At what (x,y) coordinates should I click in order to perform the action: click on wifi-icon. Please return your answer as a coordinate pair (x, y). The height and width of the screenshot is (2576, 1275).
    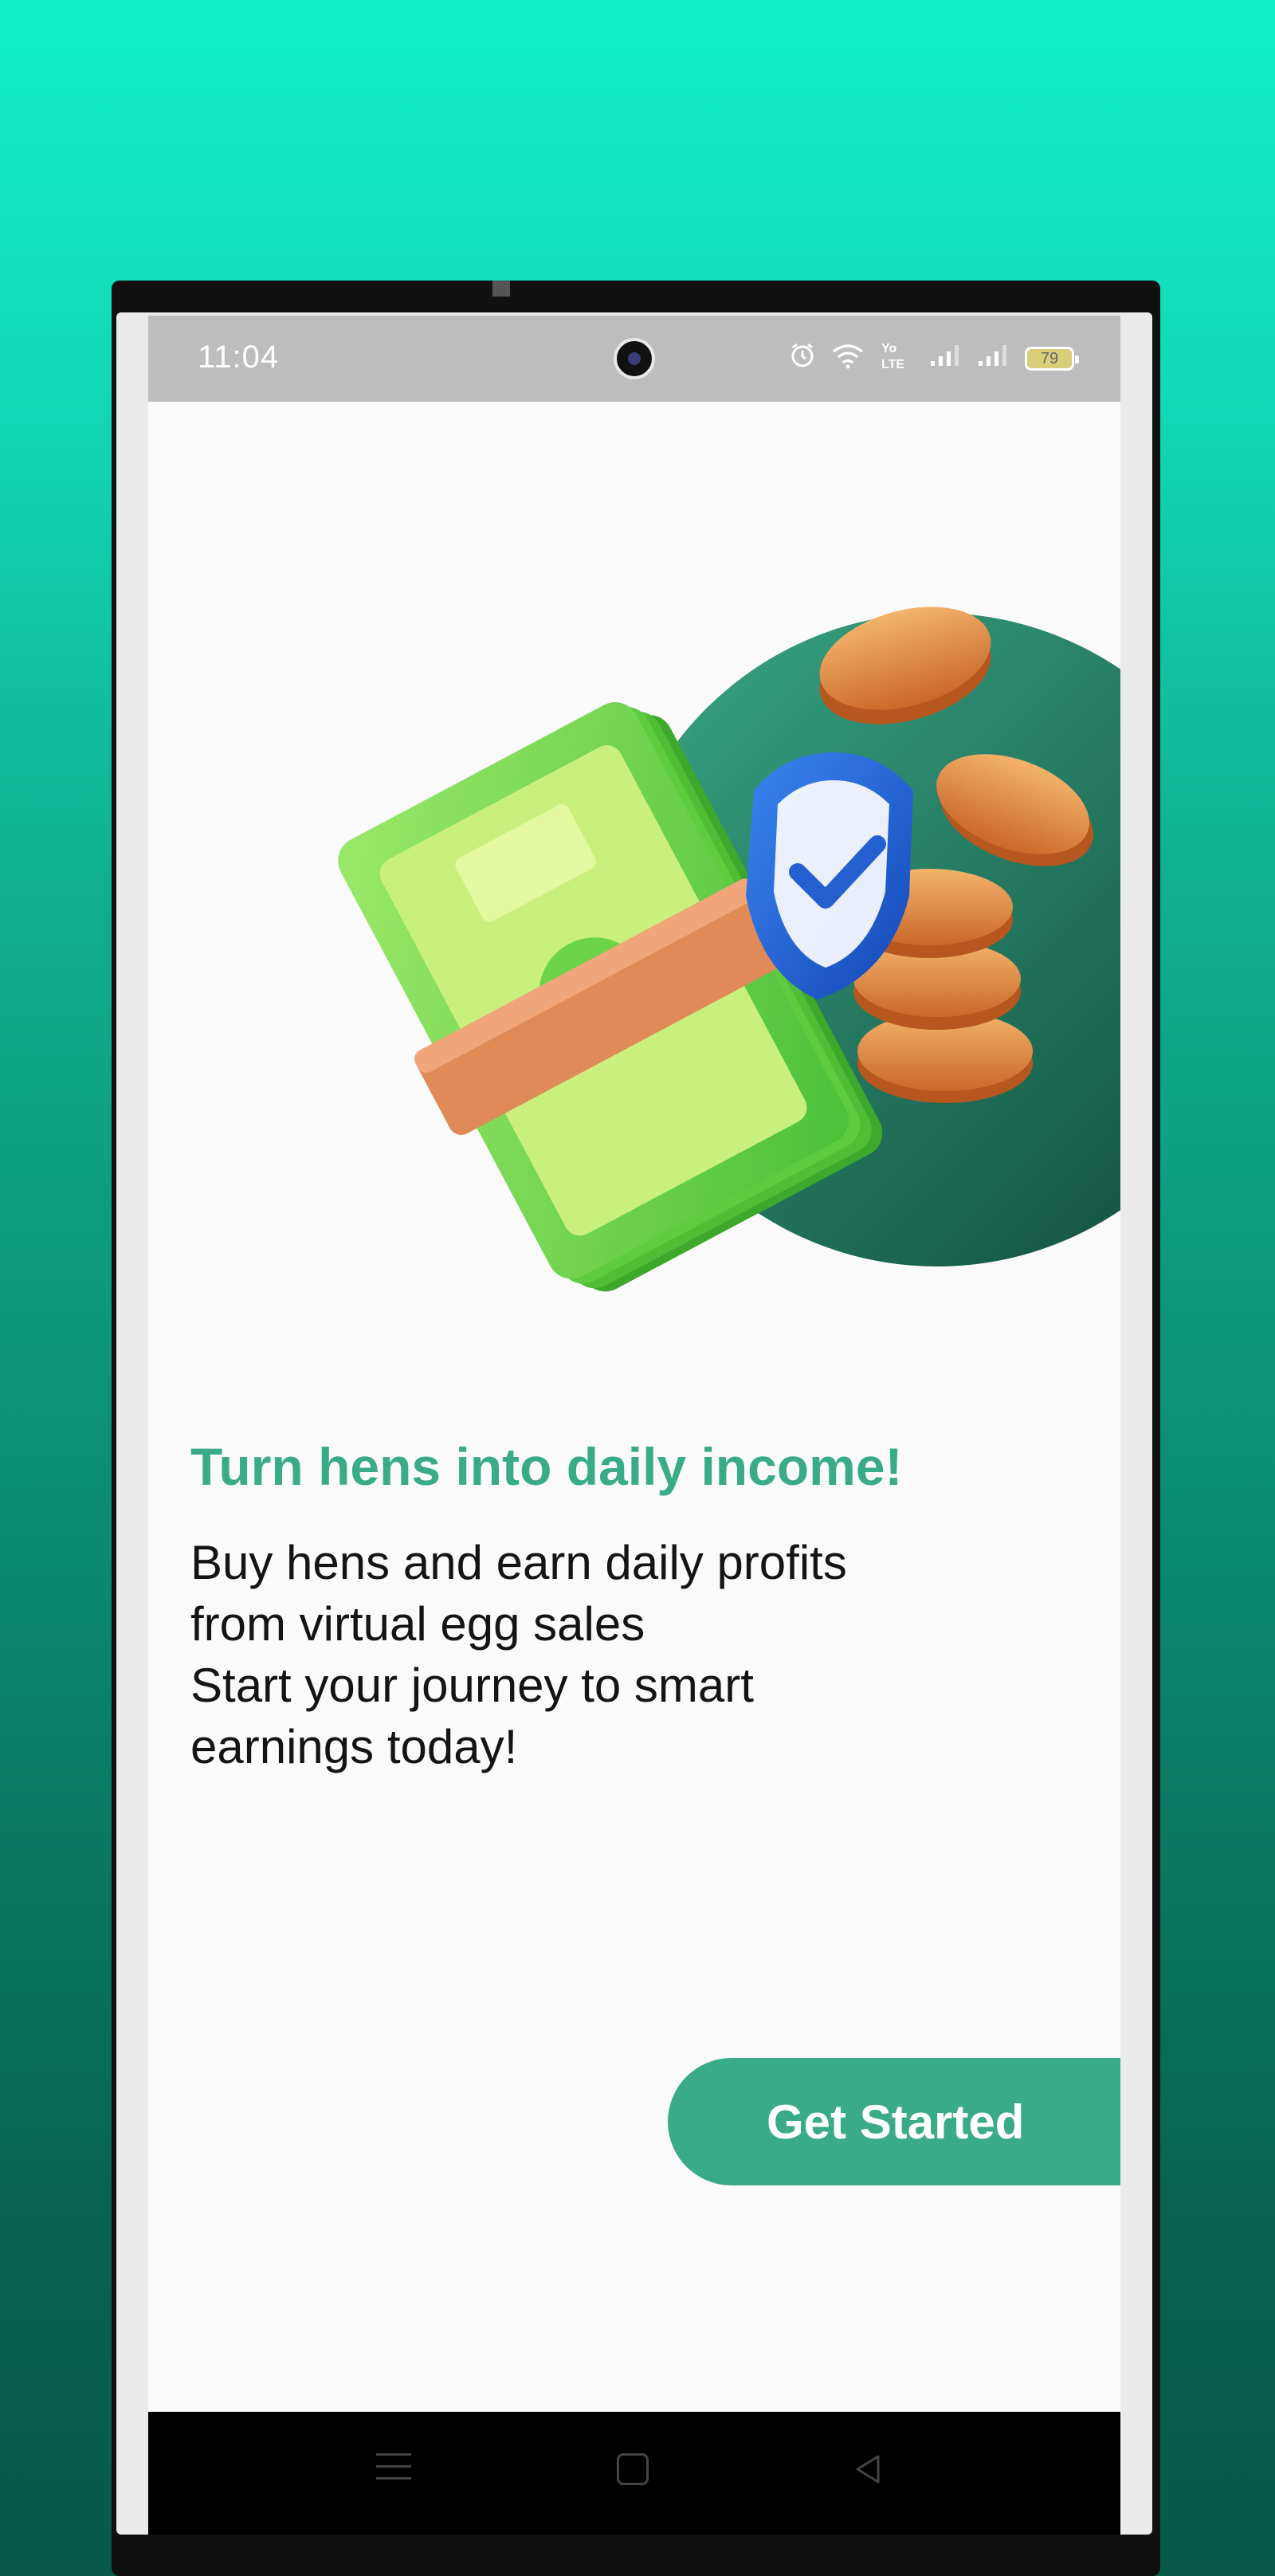
    Looking at the image, I should click on (847, 358).